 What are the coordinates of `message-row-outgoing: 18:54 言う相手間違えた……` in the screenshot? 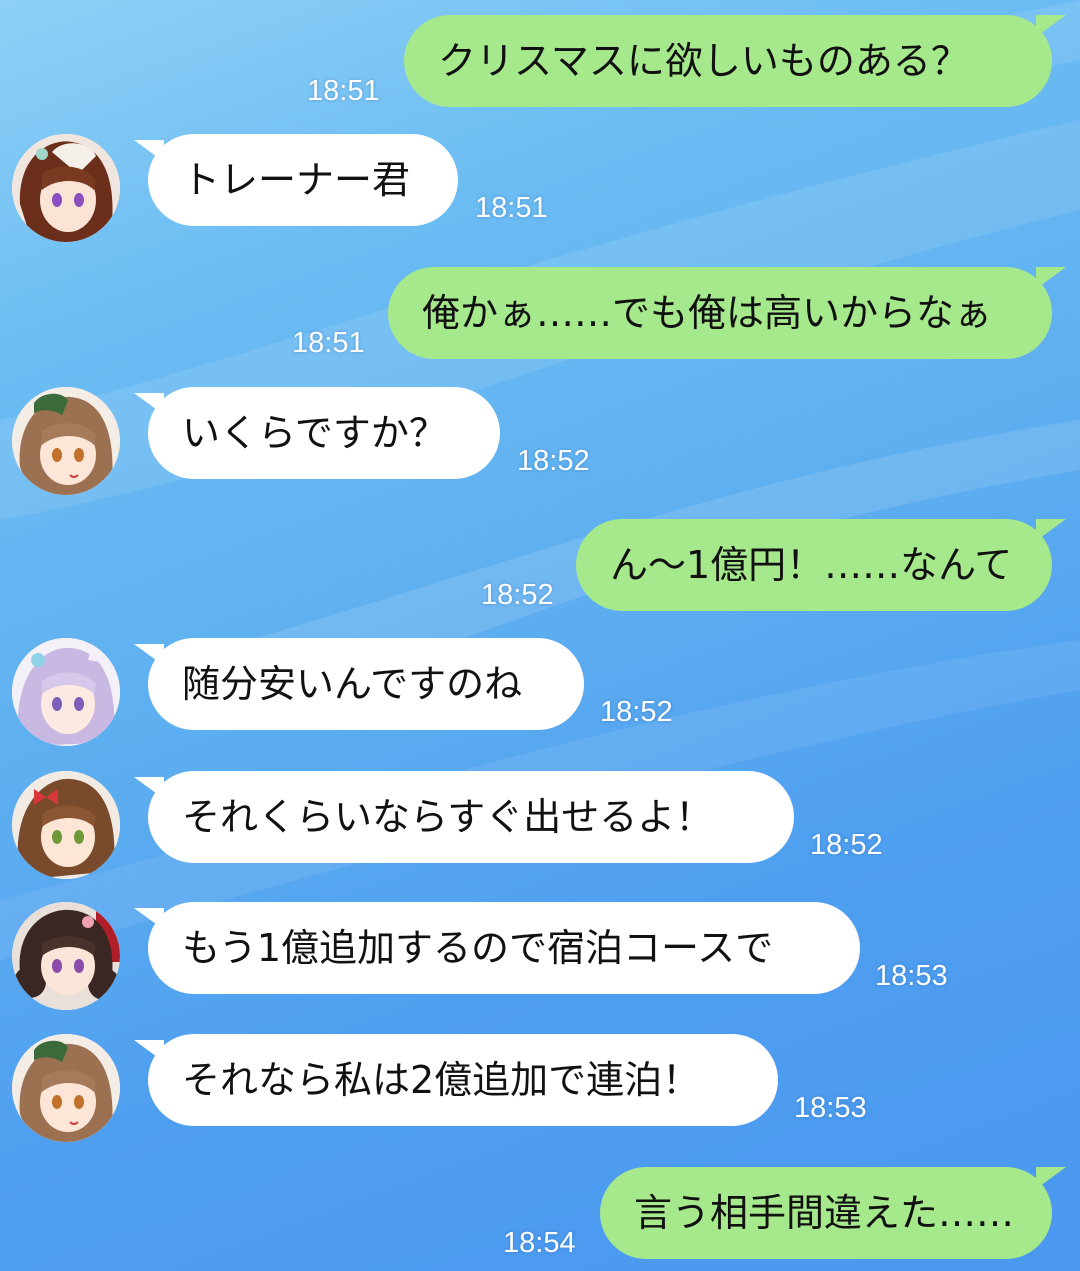 It's located at (540, 1217).